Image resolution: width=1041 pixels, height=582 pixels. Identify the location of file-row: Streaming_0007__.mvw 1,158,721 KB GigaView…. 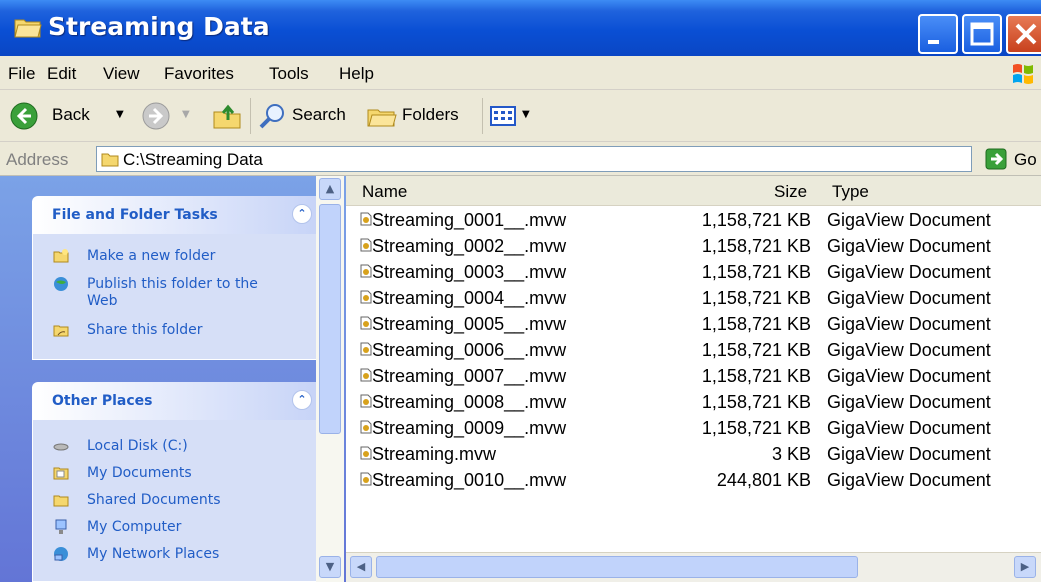
(693, 377).